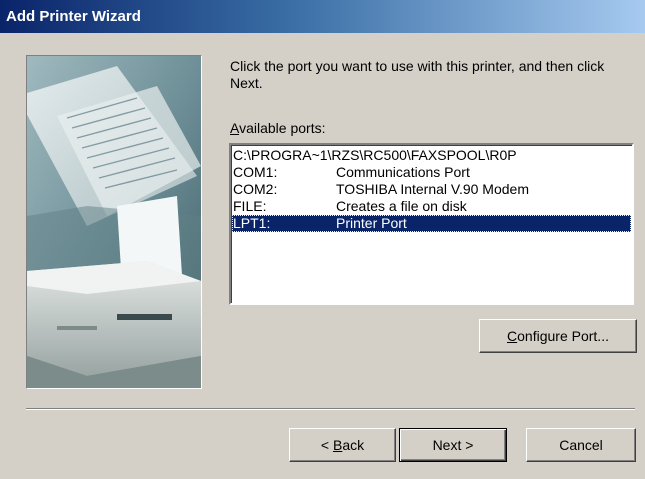 The height and width of the screenshot is (479, 645). What do you see at coordinates (252, 223) in the screenshot?
I see `port-name: LPT1:` at bounding box center [252, 223].